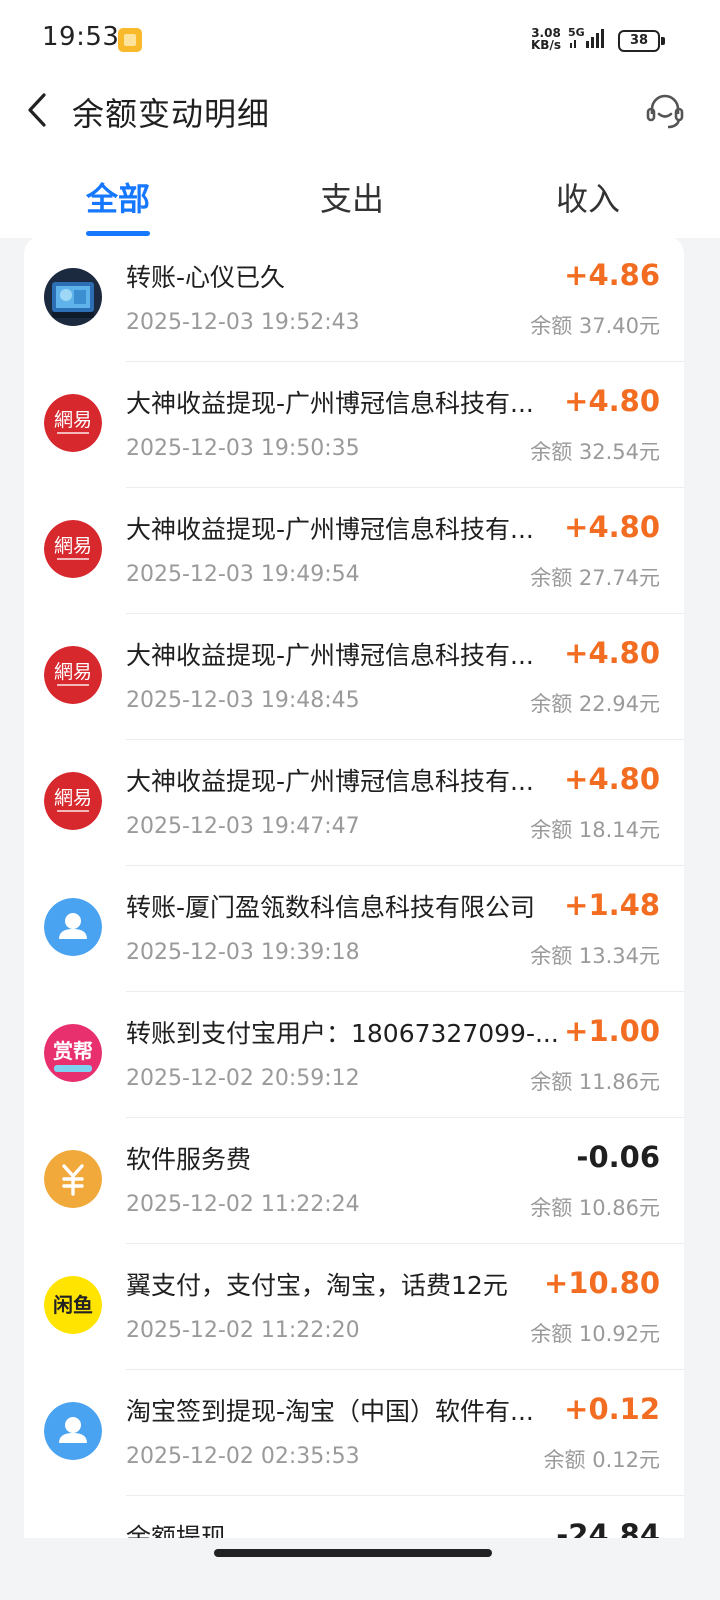  I want to click on transaction-balance: 余额 10.86元, so click(595, 1208).